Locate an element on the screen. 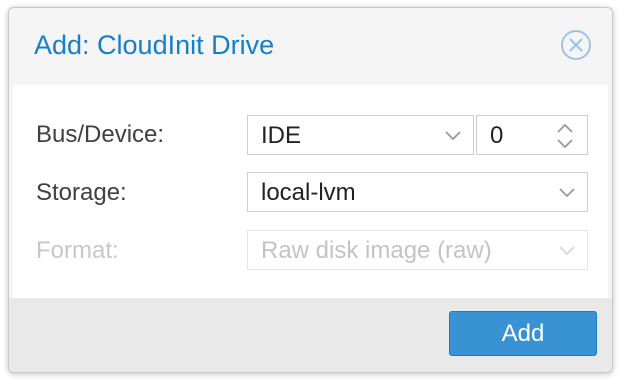 The image size is (630, 380). storage-select-value: local-lvm is located at coordinates (308, 192).